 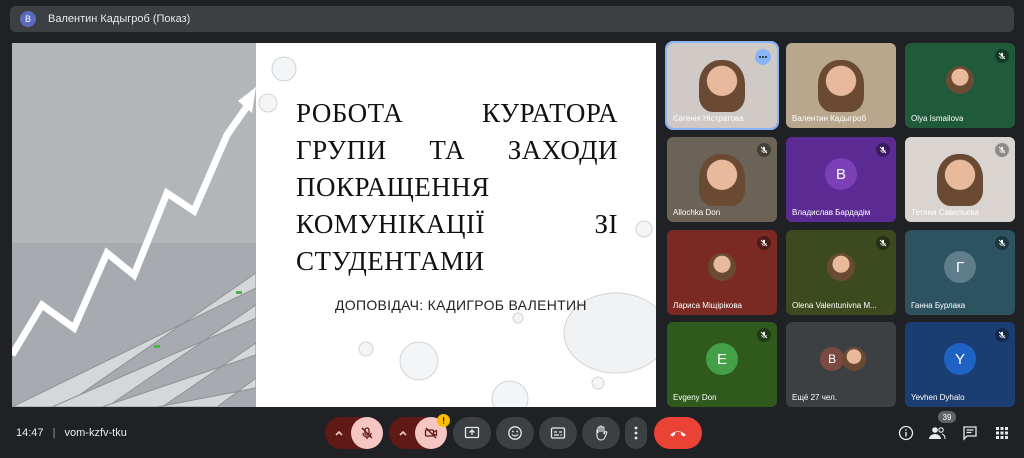 I want to click on participant-tile: Євгенія Ністратова, so click(x=722, y=85).